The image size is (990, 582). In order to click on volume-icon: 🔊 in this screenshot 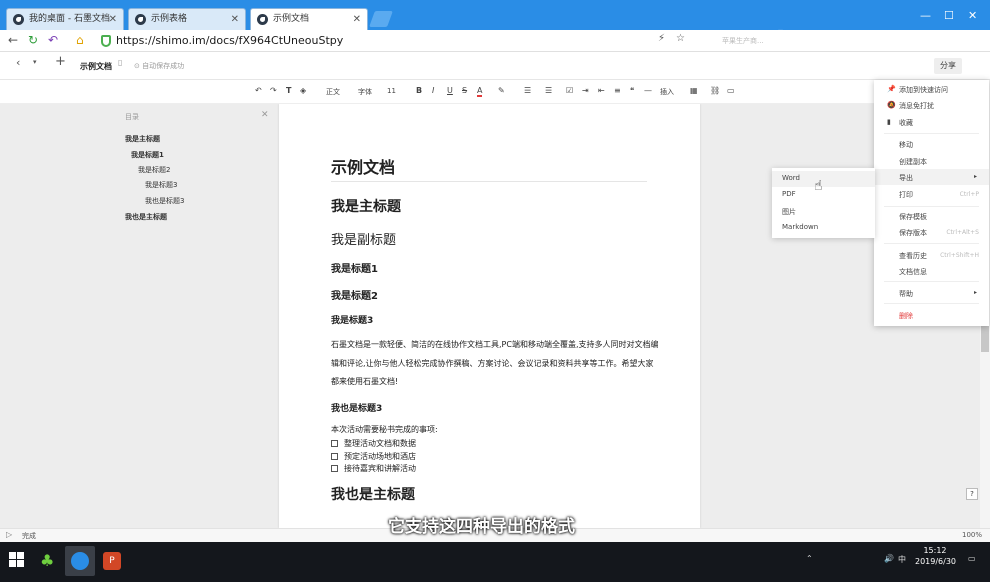, I will do `click(889, 558)`.